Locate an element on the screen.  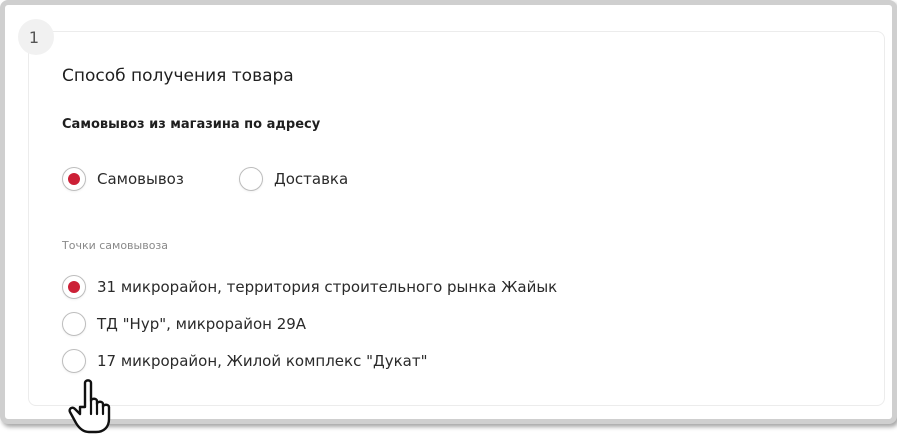
radio-label: Самовывоз is located at coordinates (140, 179).